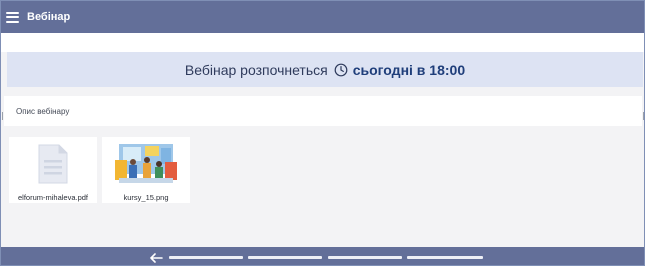 This screenshot has width=645, height=266. Describe the element at coordinates (146, 164) in the screenshot. I see `image-thumbnail` at that location.